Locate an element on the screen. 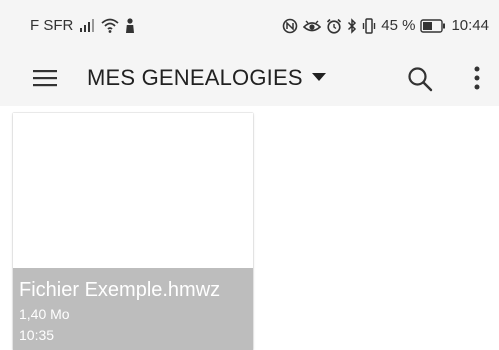  more-vertical-icon is located at coordinates (477, 81).